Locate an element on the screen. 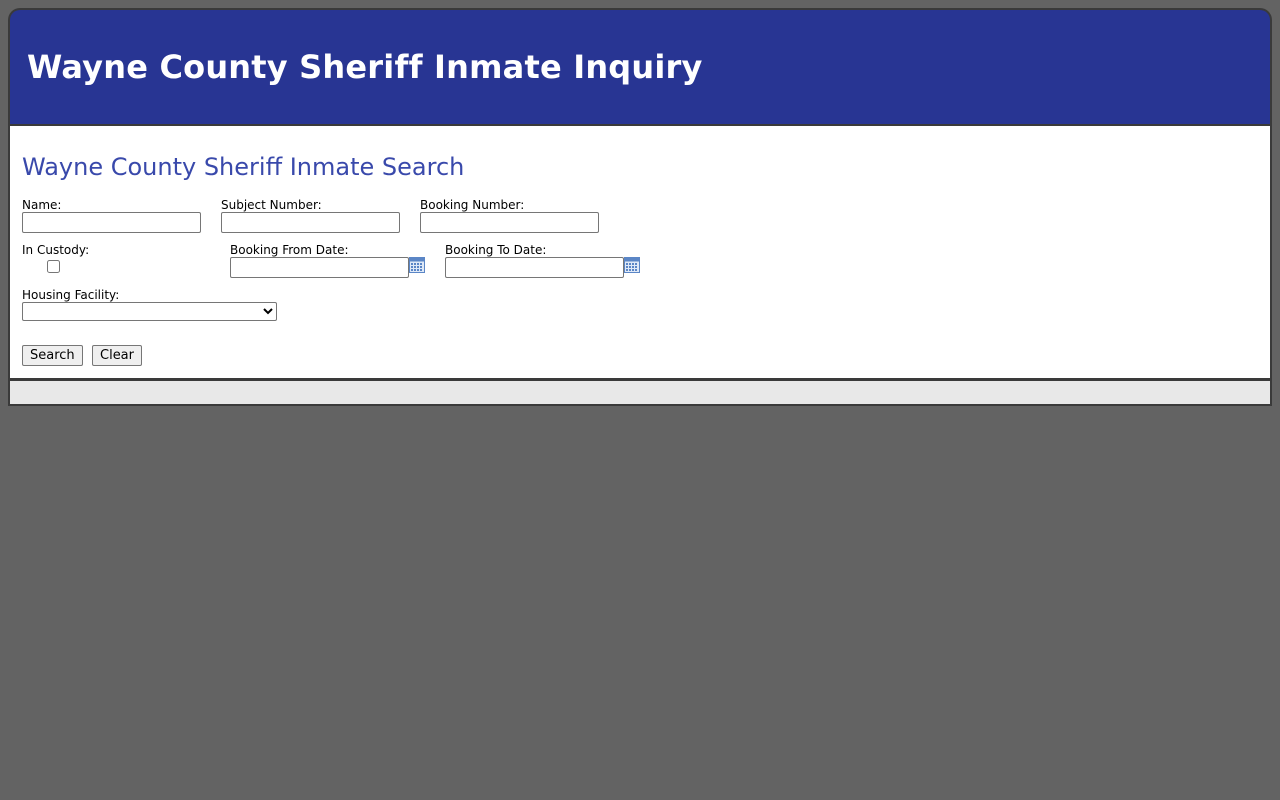 The height and width of the screenshot is (800, 1280). header-banner: Wayne County Sheriff Inmate Inquiry is located at coordinates (640, 67).